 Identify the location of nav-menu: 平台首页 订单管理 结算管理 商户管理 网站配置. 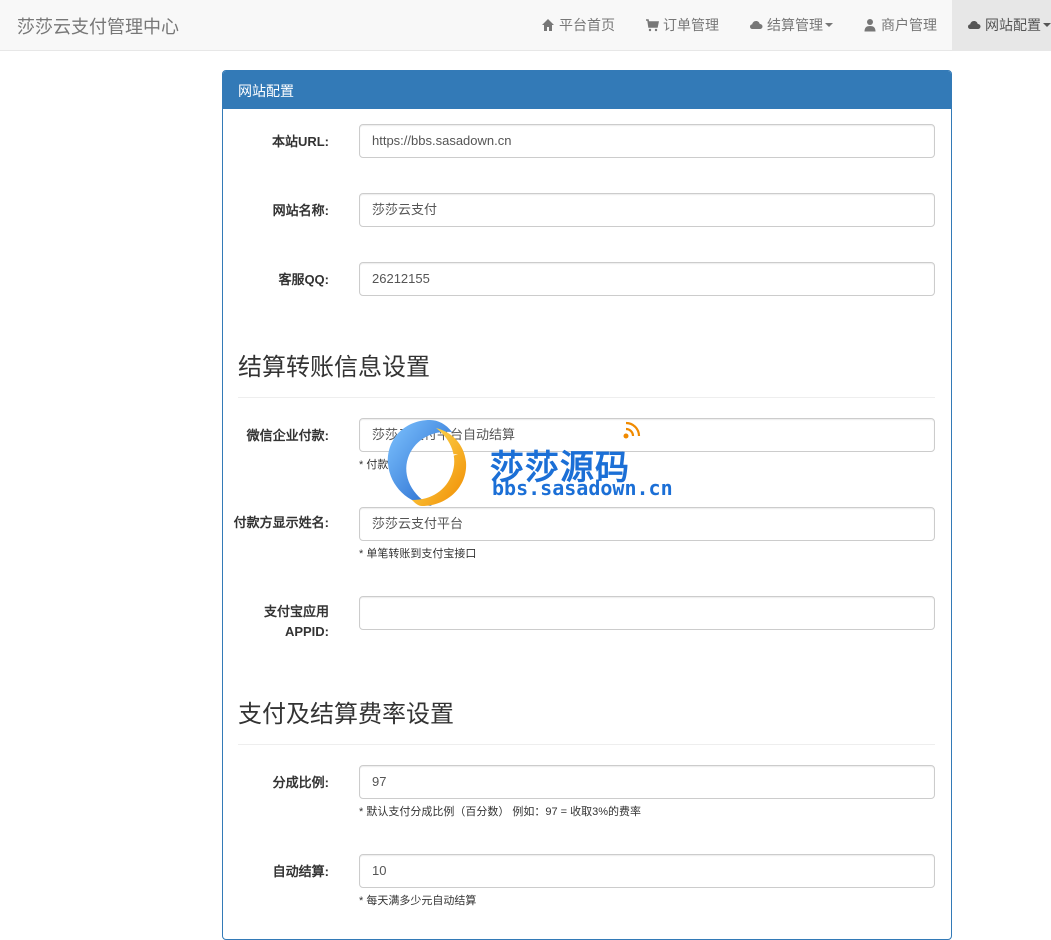
(788, 25).